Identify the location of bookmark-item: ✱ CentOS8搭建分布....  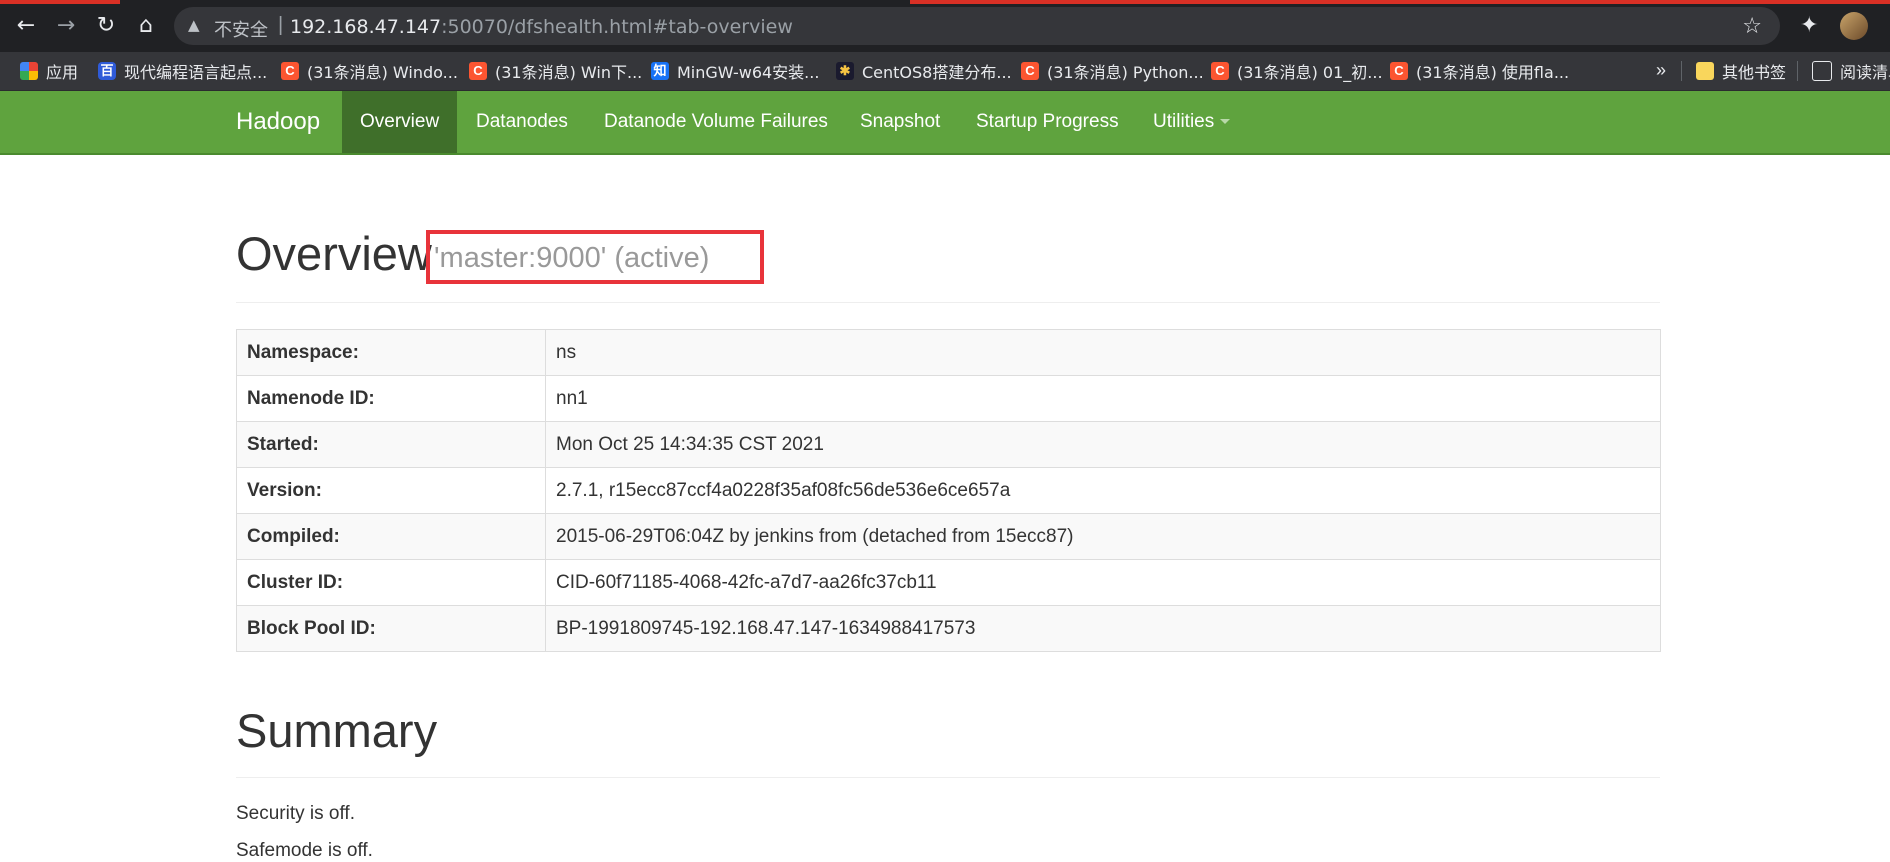
(924, 71).